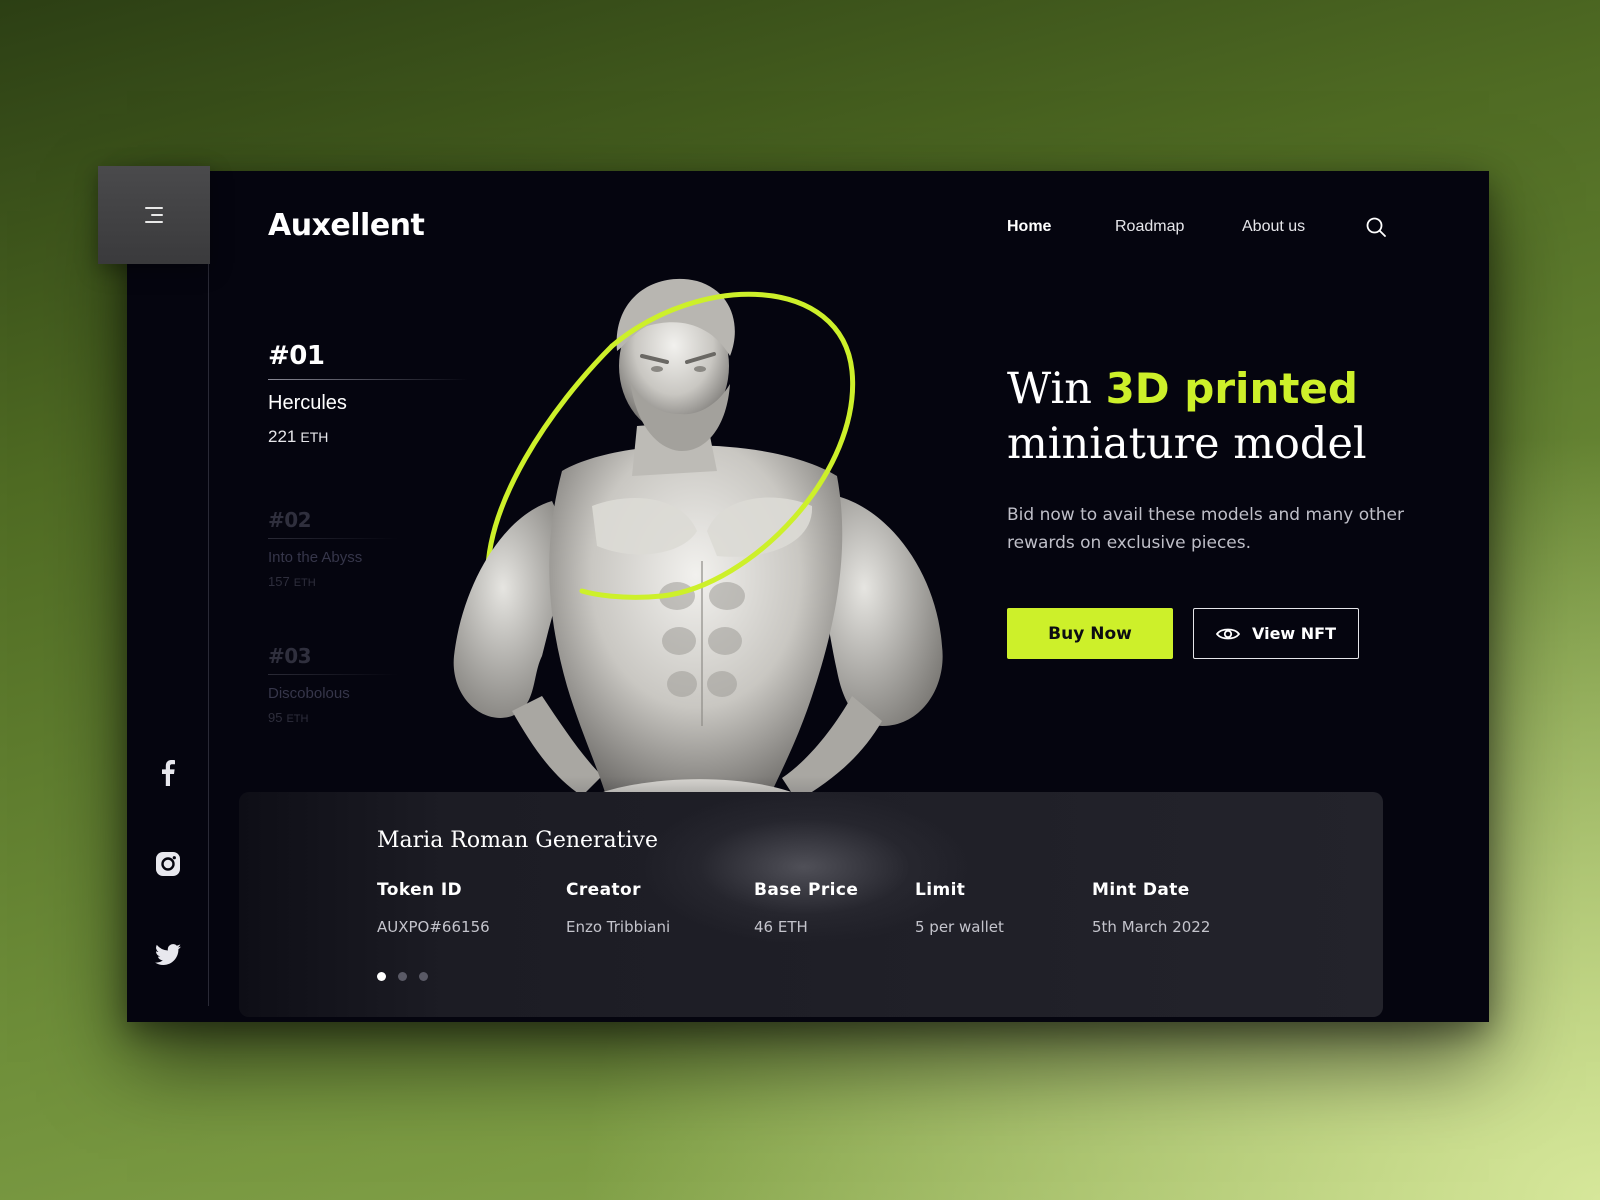 The width and height of the screenshot is (1600, 1200). What do you see at coordinates (290, 656) in the screenshot?
I see `lot-number: #03` at bounding box center [290, 656].